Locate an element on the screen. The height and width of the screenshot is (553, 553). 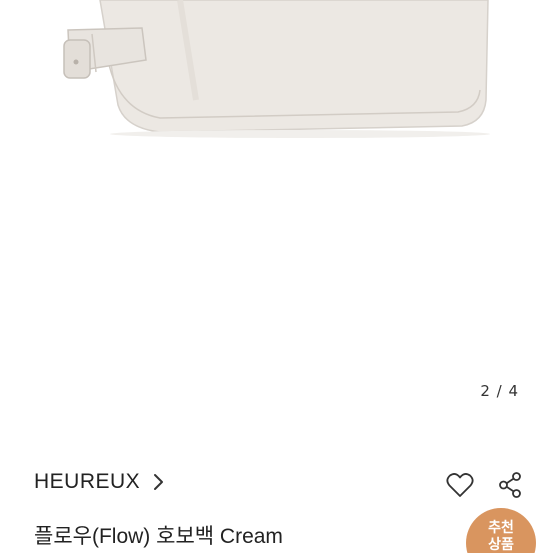
share-icon is located at coordinates (510, 485).